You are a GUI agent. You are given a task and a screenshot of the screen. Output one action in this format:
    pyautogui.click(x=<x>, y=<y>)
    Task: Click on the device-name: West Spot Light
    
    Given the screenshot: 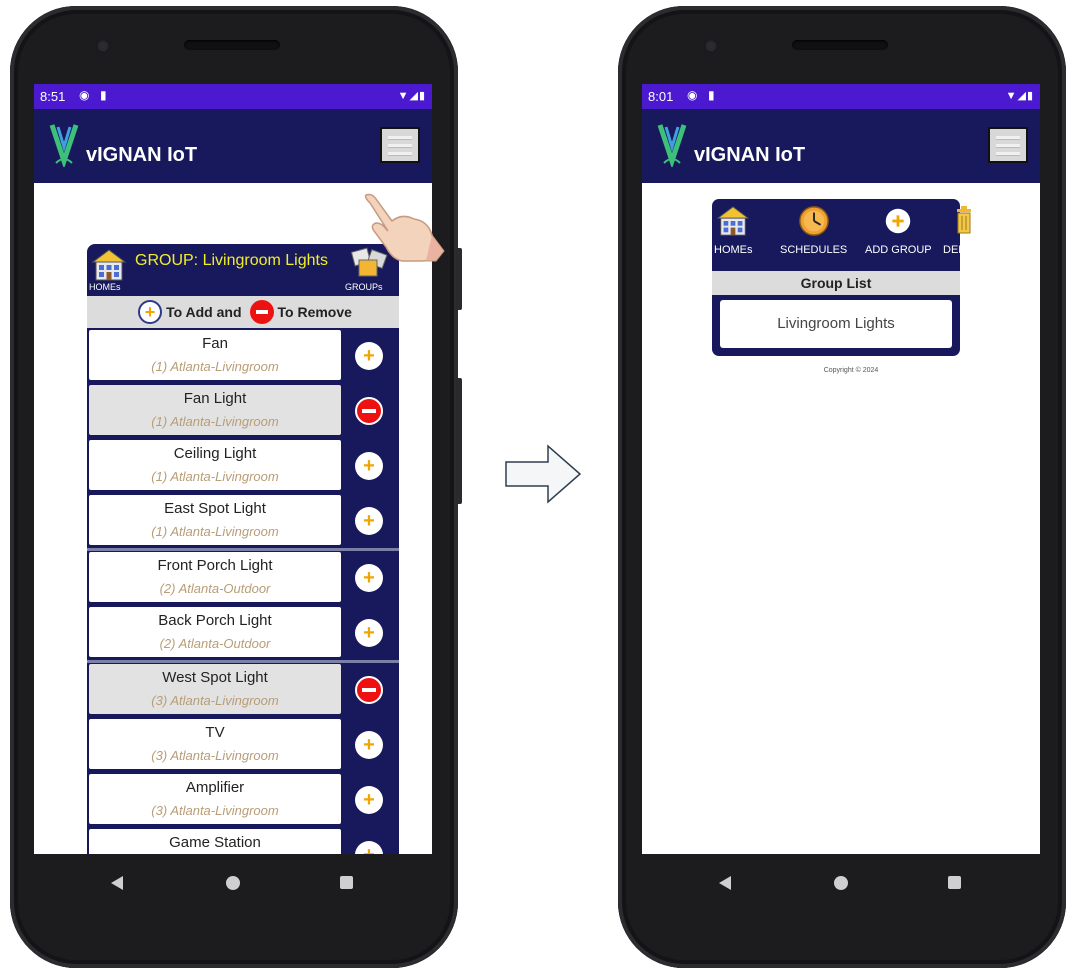 What is the action you would take?
    pyautogui.click(x=215, y=677)
    